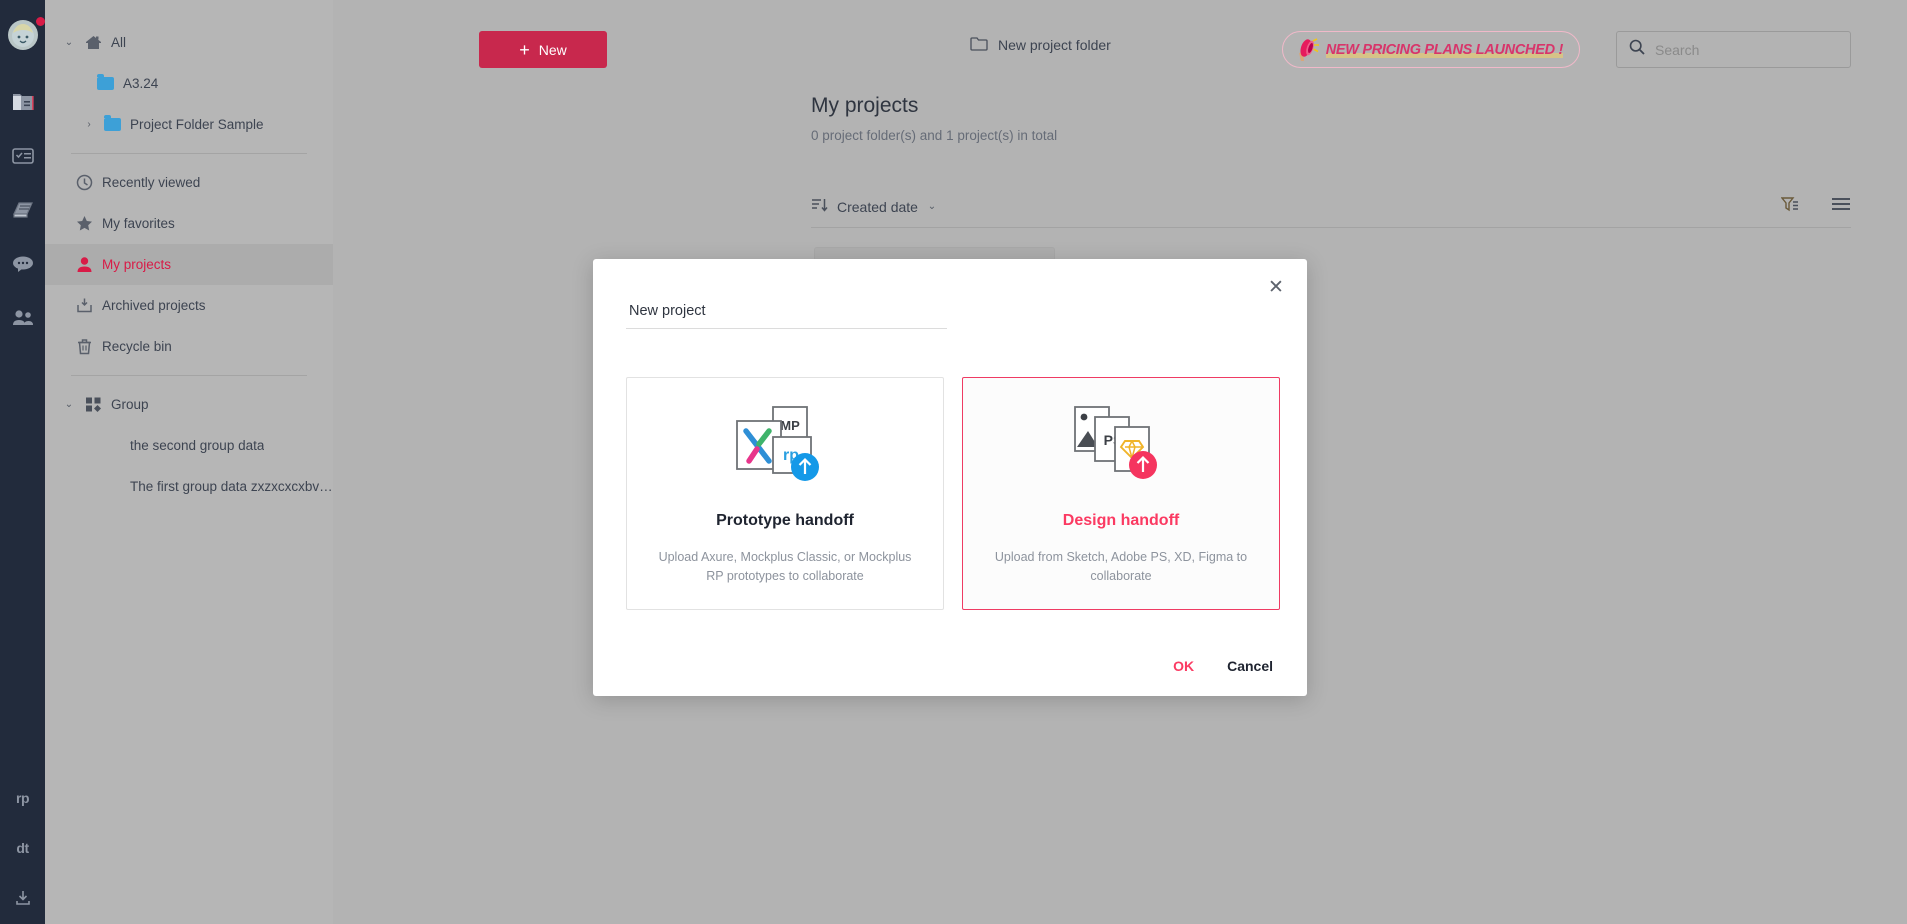 Image resolution: width=1907 pixels, height=924 pixels. What do you see at coordinates (877, 206) in the screenshot?
I see `sort-label: Created date` at bounding box center [877, 206].